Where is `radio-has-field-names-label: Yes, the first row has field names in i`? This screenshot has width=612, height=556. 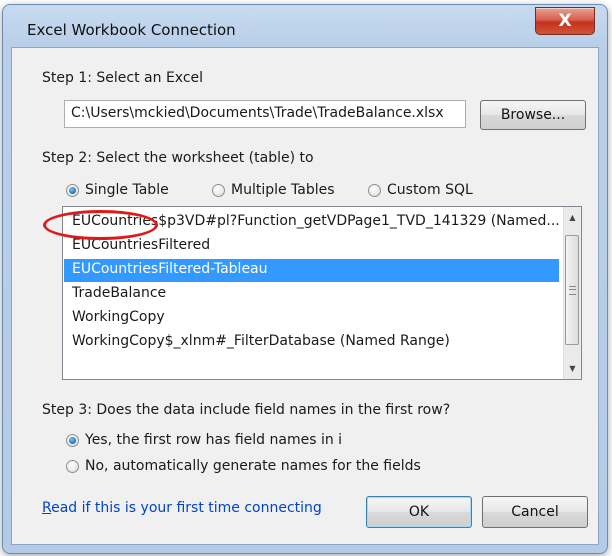 radio-has-field-names-label: Yes, the first row has field names in i is located at coordinates (214, 440).